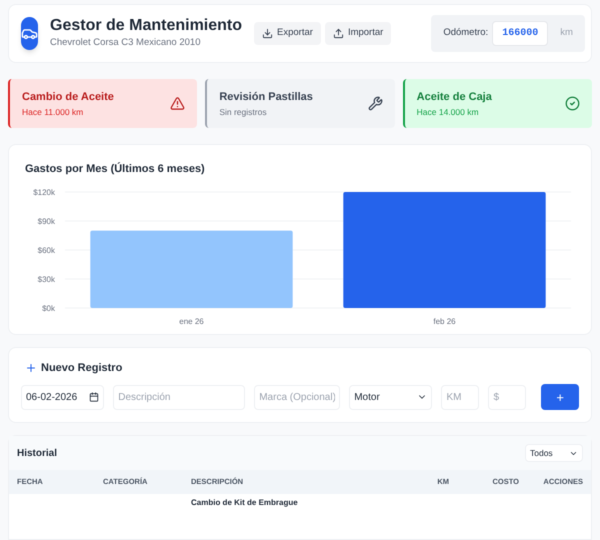 The height and width of the screenshot is (540, 600). Describe the element at coordinates (126, 43) in the screenshot. I see `vehicle-subtitle: Chevrolet Corsa C3 Mexicano 2010` at that location.